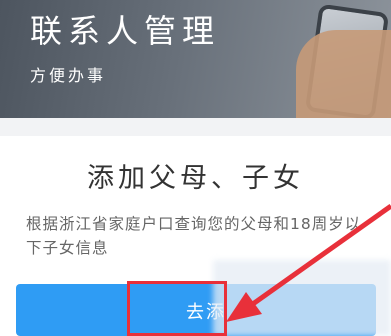  I want to click on page-title: 联系人管理, so click(125, 31).